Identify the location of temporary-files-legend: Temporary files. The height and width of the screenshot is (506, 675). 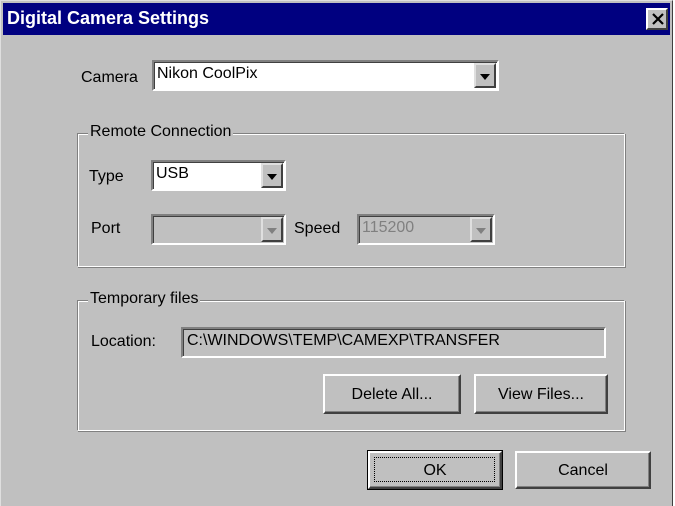
(144, 299).